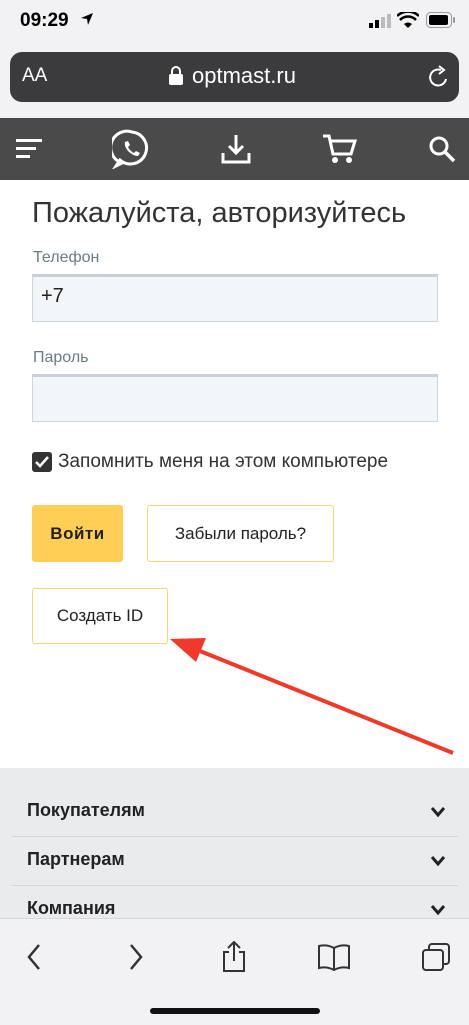 This screenshot has width=469, height=1025. I want to click on url-text: optmast.ru, so click(244, 75).